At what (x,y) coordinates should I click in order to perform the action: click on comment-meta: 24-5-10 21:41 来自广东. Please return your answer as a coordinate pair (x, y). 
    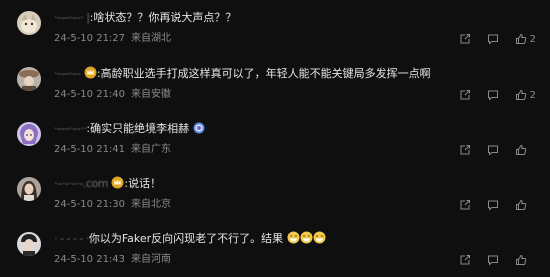
    Looking at the image, I should click on (112, 149).